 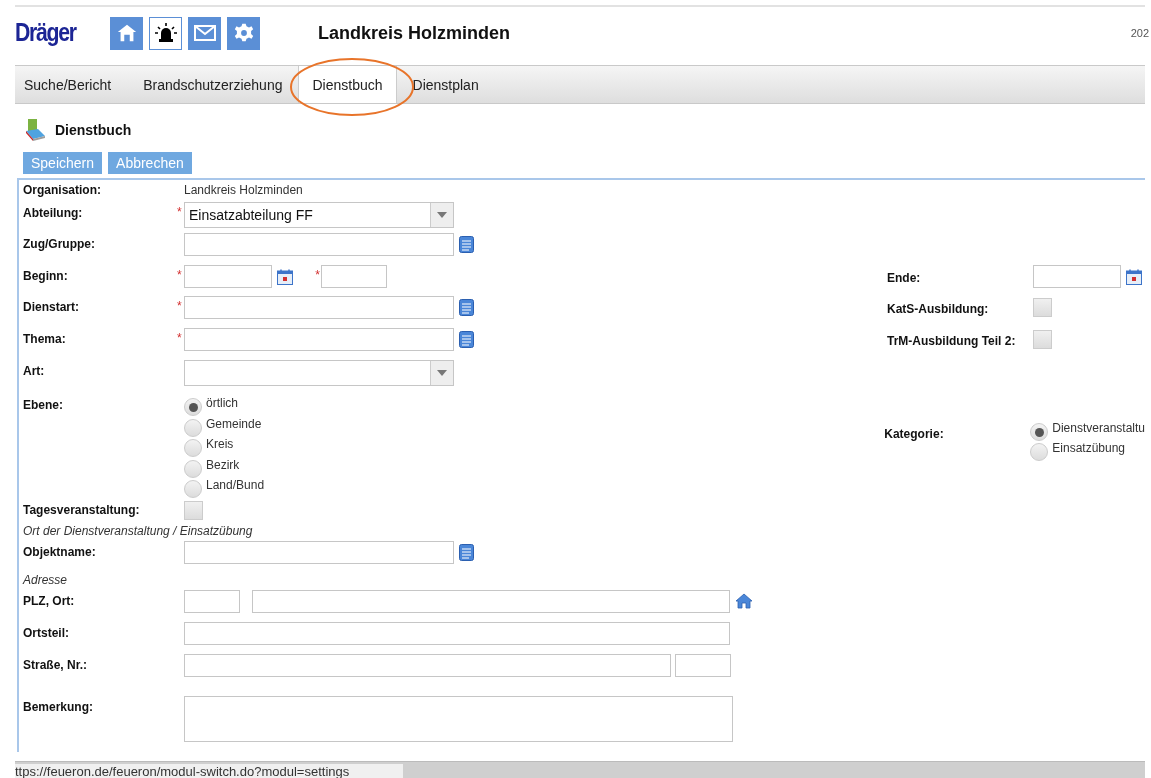 What do you see at coordinates (62, 189) in the screenshot?
I see `field-label: Organisation:` at bounding box center [62, 189].